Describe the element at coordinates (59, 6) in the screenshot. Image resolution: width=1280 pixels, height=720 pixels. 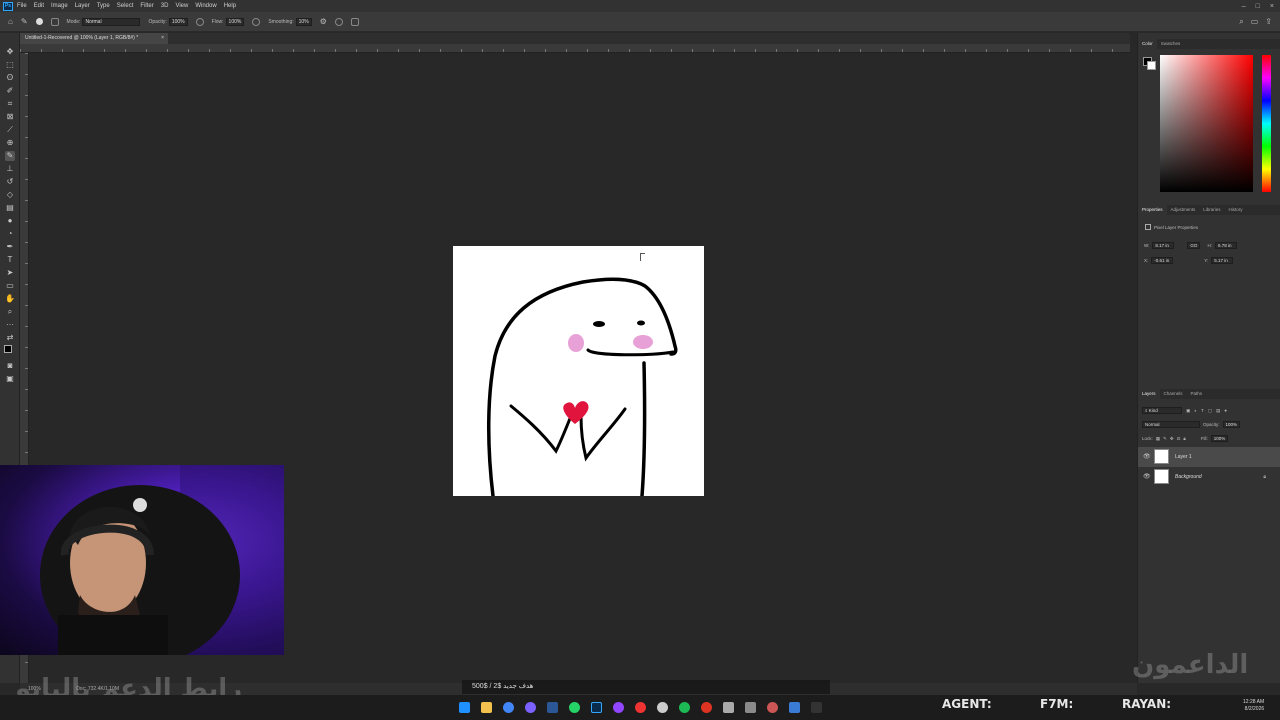
I see `menu-image: Image` at that location.